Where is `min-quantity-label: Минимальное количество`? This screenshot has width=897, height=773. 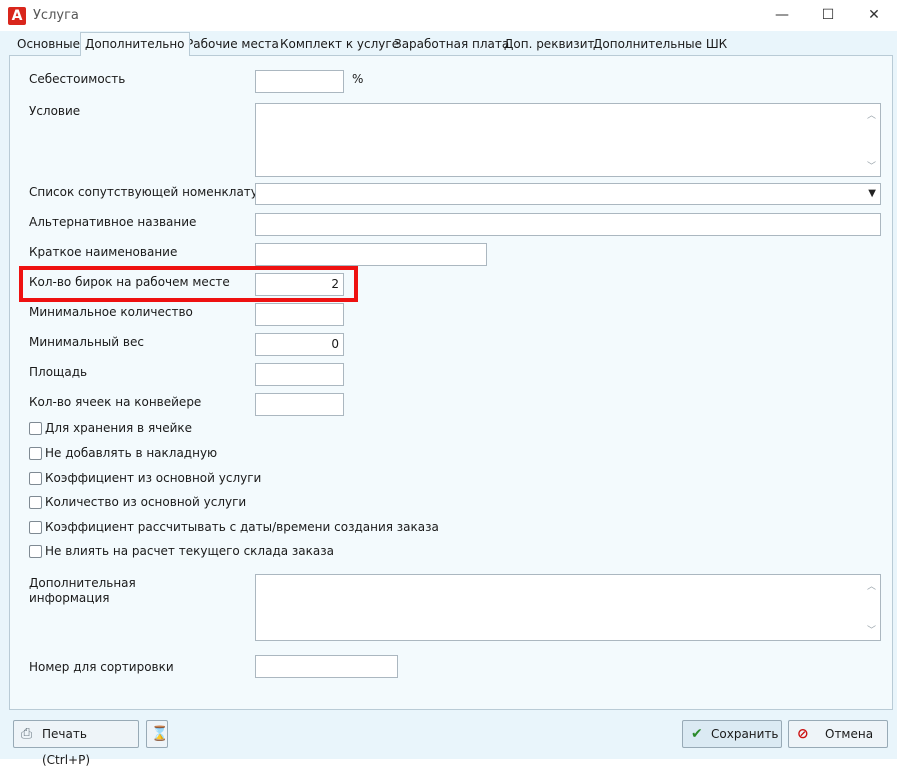
min-quantity-label: Минимальное количество is located at coordinates (111, 312).